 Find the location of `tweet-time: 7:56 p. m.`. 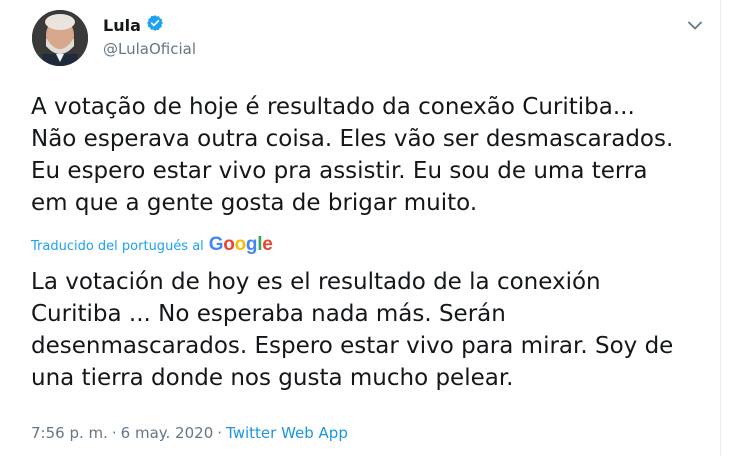

tweet-time: 7:56 p. m. is located at coordinates (69, 433).